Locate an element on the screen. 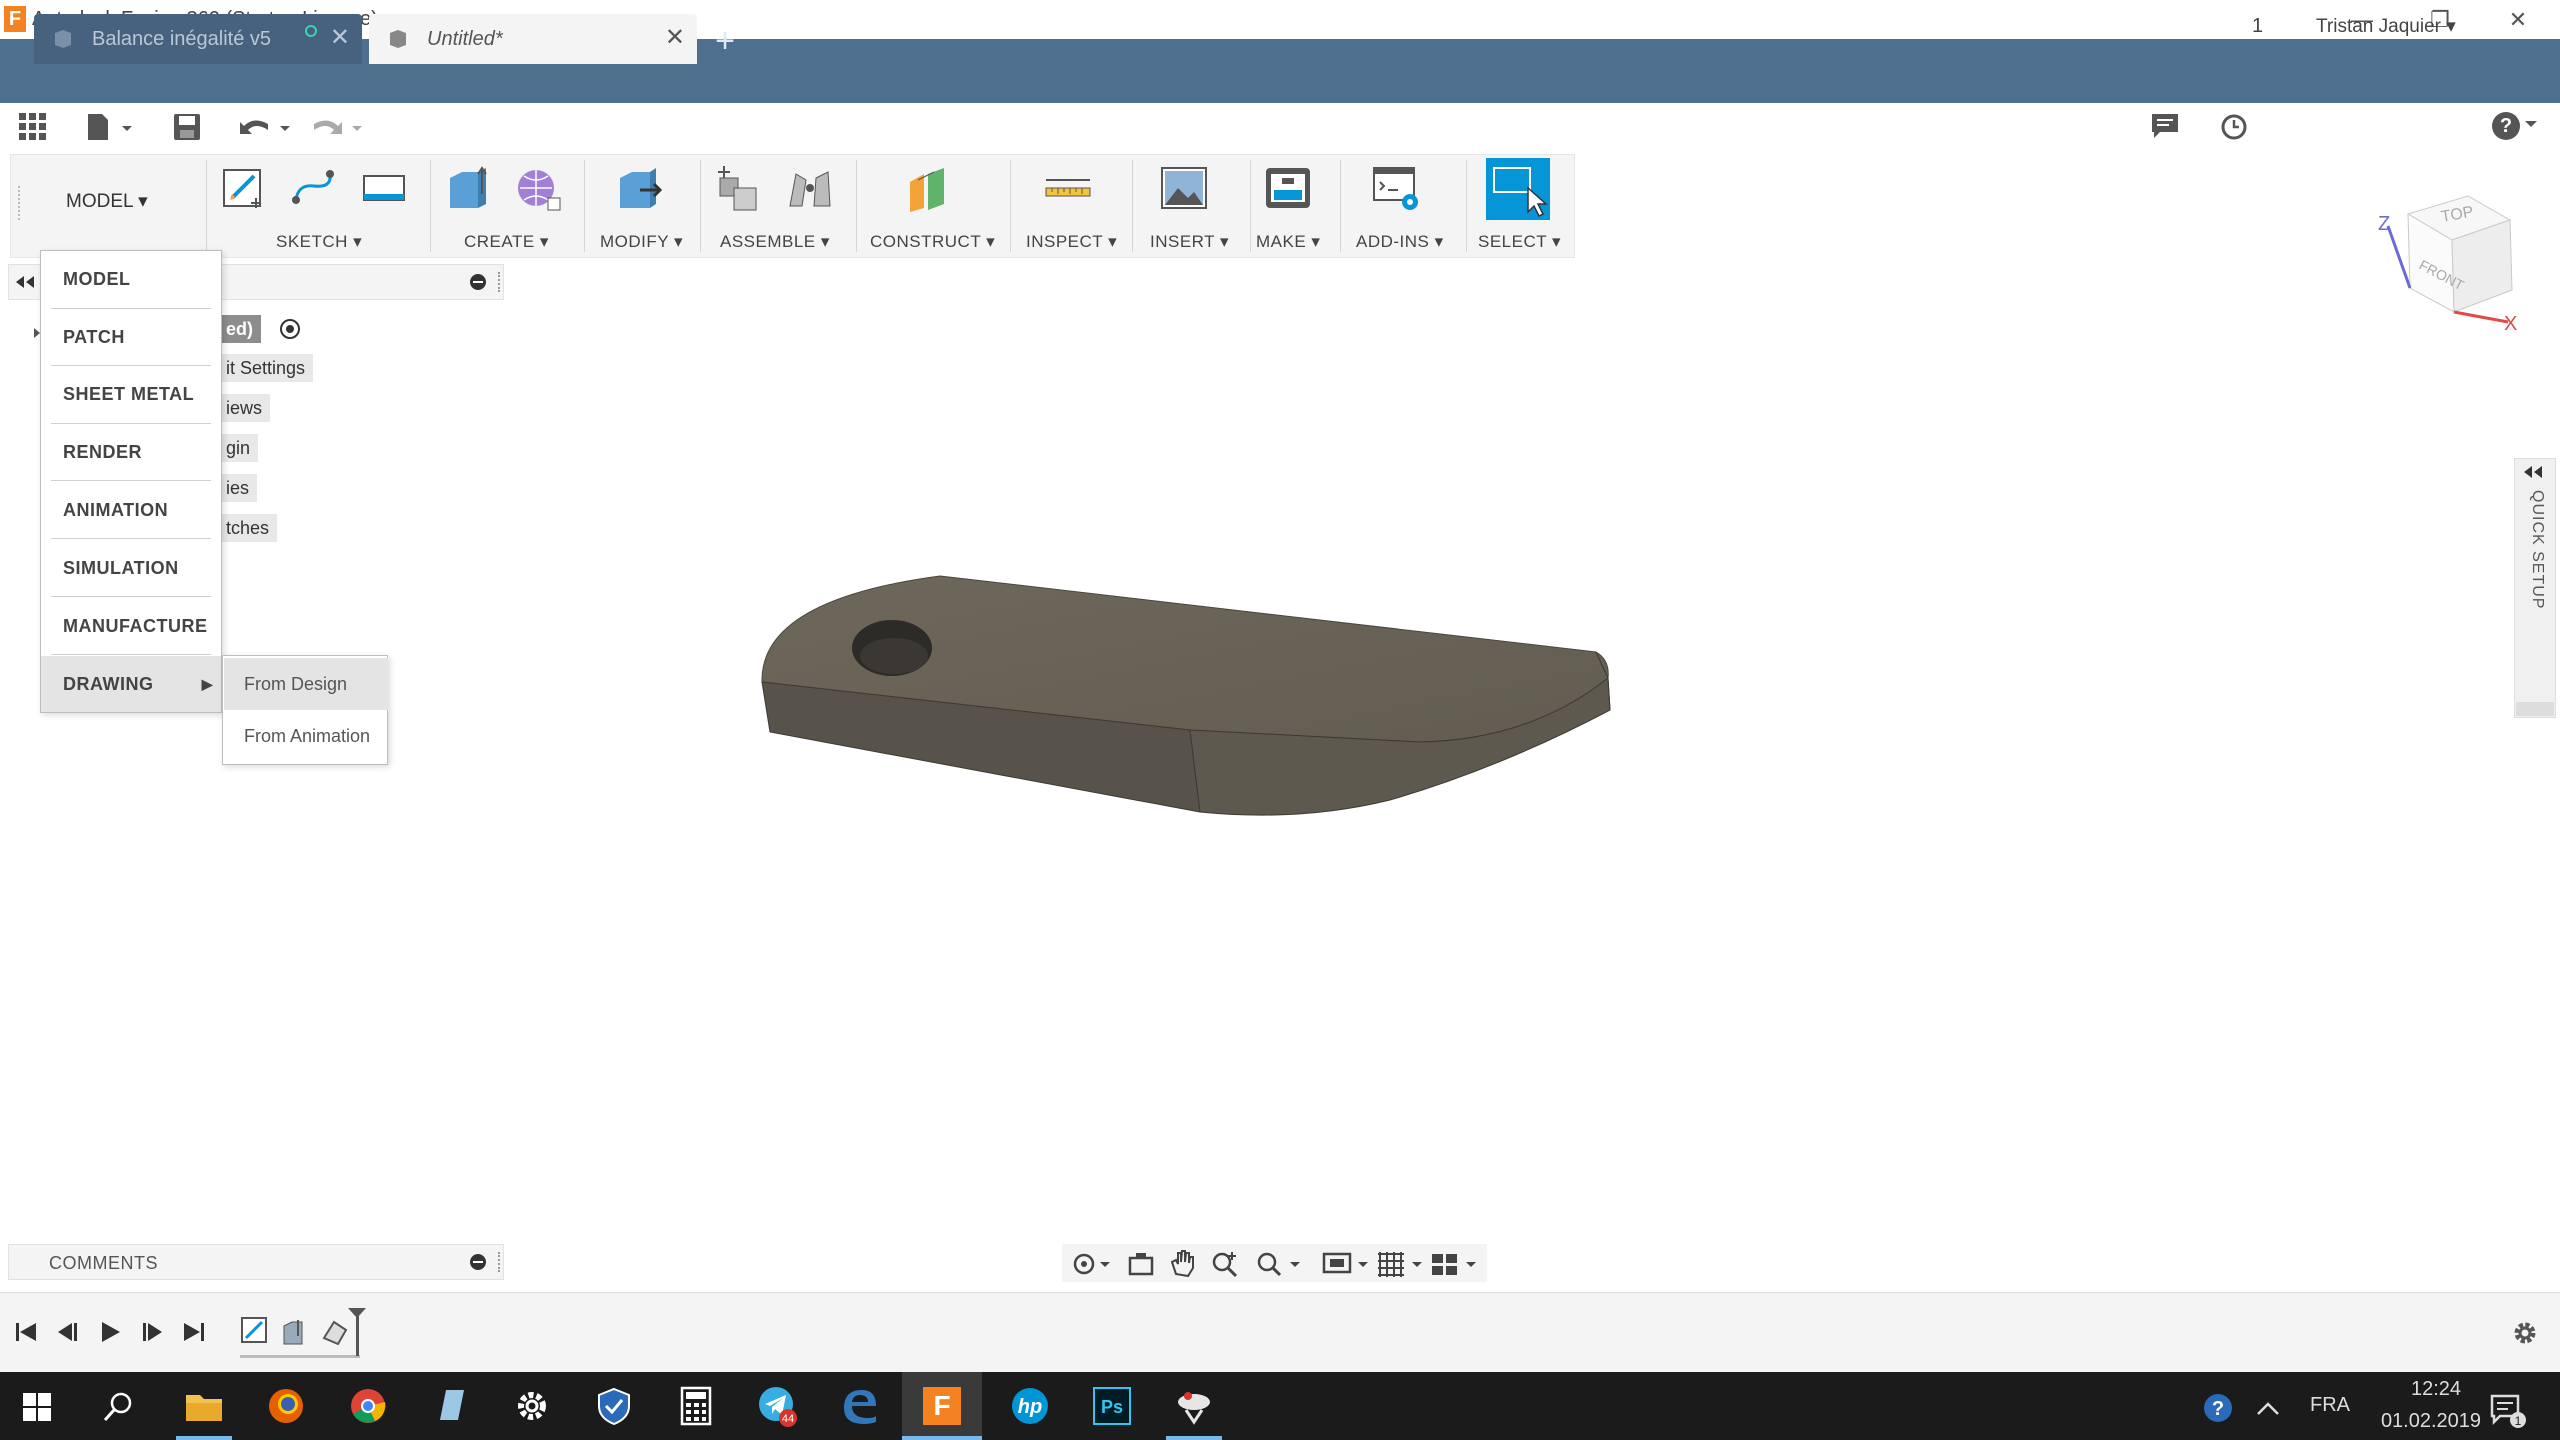 The image size is (2560, 1440). action-center-icon: 1 is located at coordinates (2508, 1410).